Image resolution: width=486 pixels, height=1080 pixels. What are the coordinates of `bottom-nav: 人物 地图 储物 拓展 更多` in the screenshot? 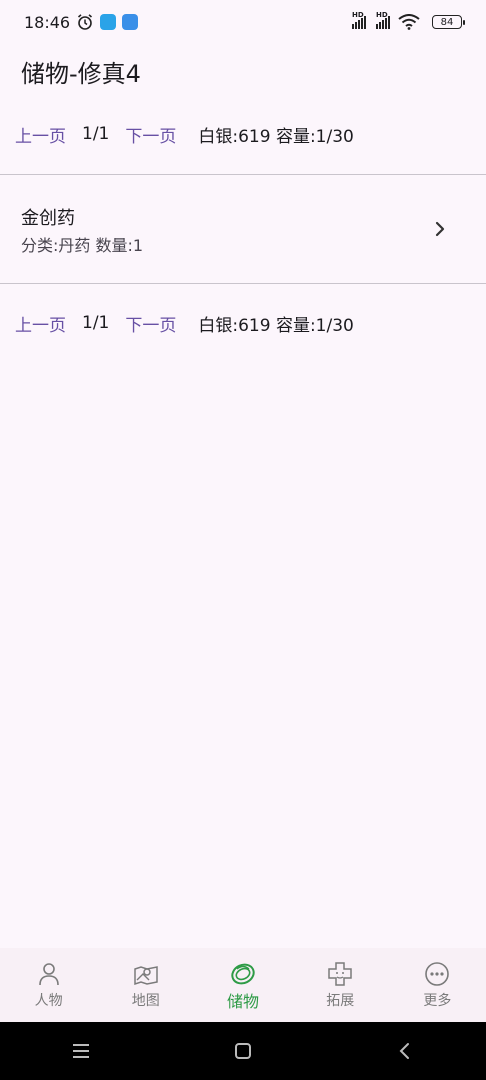 It's located at (243, 985).